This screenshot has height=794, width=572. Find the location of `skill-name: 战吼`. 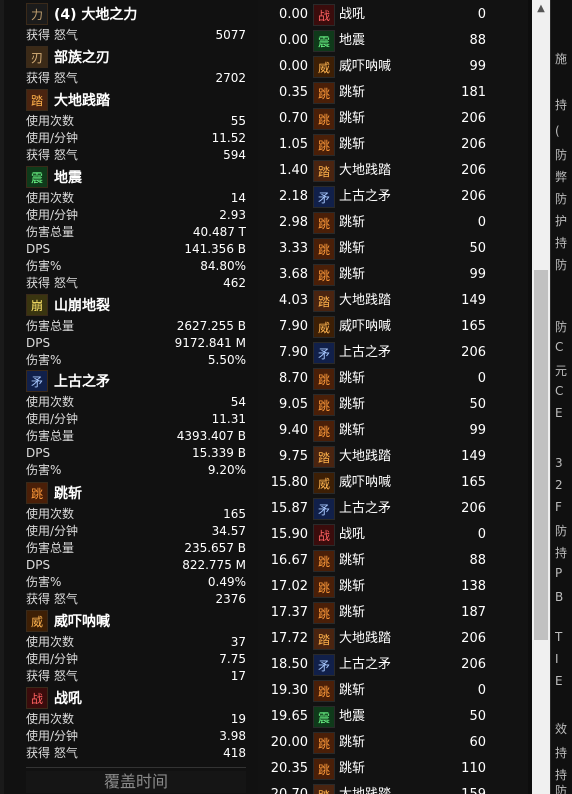

skill-name: 战吼 is located at coordinates (68, 699).